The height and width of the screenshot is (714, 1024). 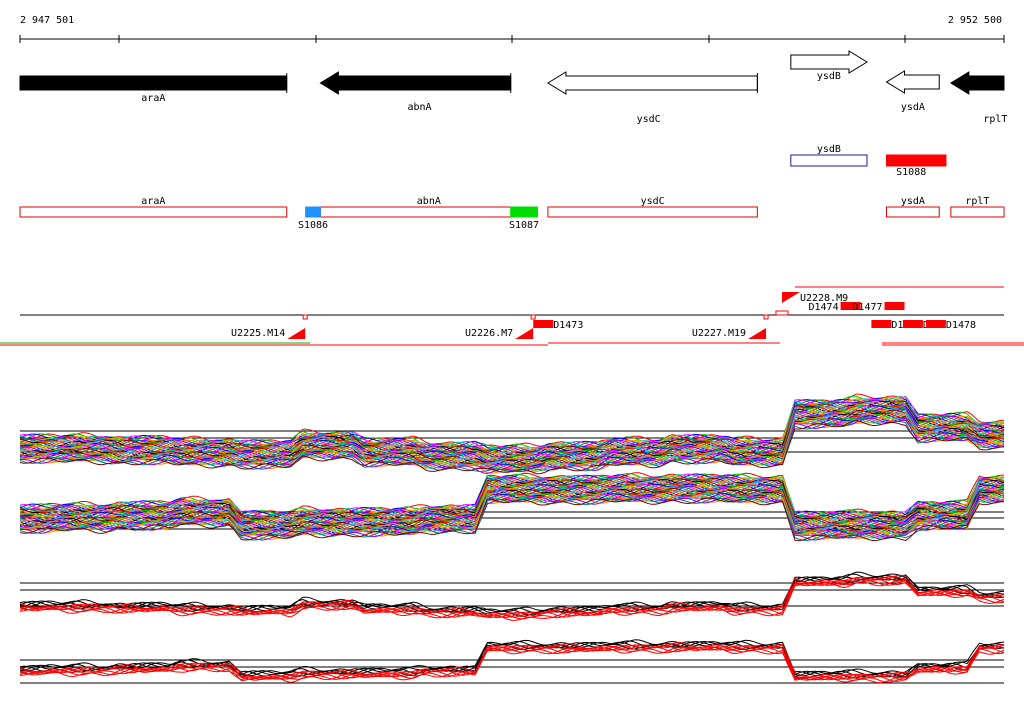 What do you see at coordinates (313, 212) in the screenshot?
I see `marker-S1086` at bounding box center [313, 212].